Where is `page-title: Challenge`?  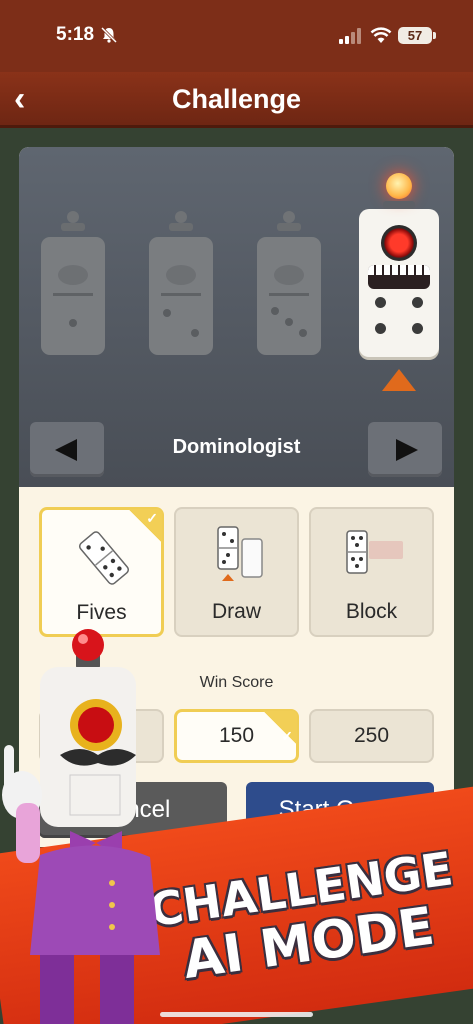
page-title: Challenge is located at coordinates (236, 99).